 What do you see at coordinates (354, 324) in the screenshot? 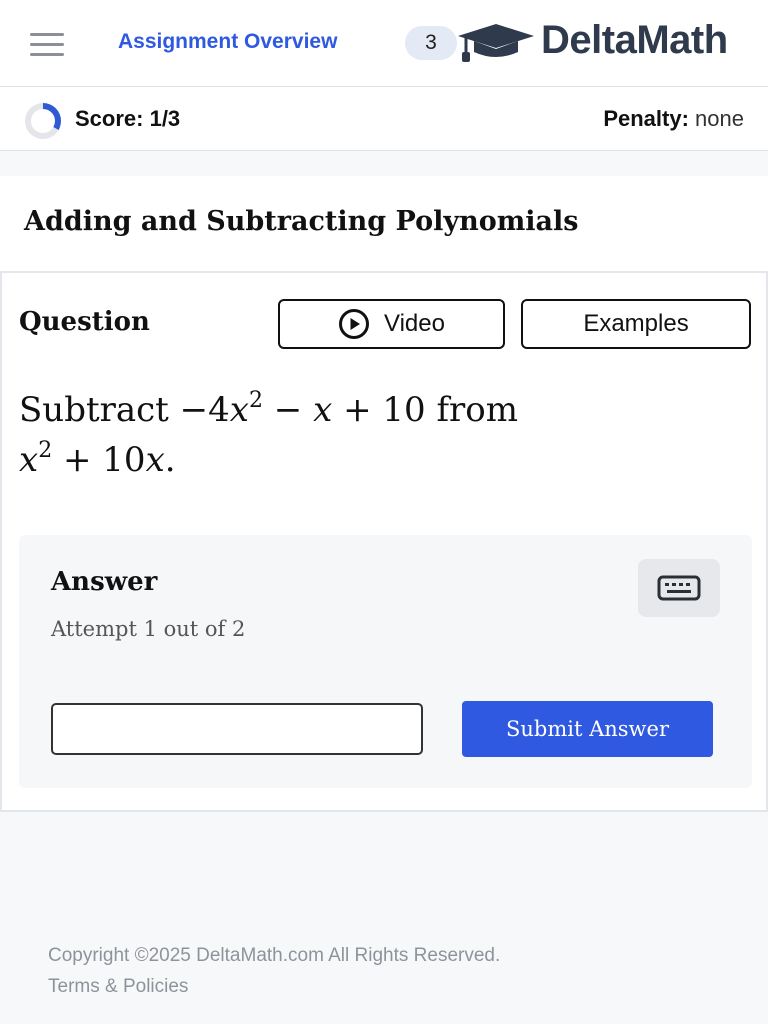
I see `play-circle-icon` at bounding box center [354, 324].